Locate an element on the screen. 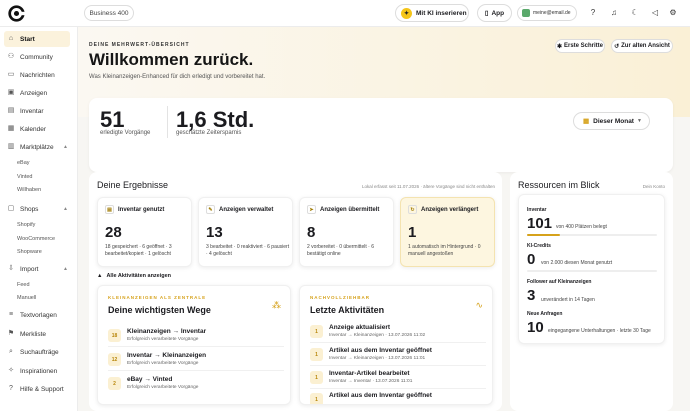 This screenshot has width=690, height=411. paths-eyebrow: KLEINANZEIGEN ALS ZENTRALE is located at coordinates (157, 297).